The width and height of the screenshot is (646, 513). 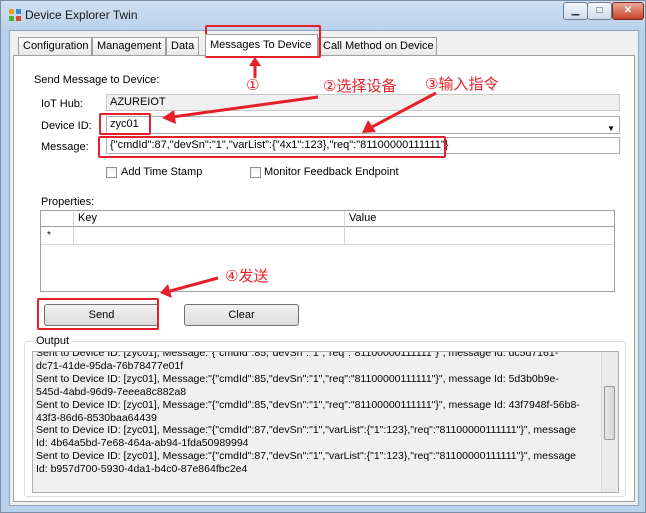 I want to click on scrollbar-thumb, so click(x=609, y=413).